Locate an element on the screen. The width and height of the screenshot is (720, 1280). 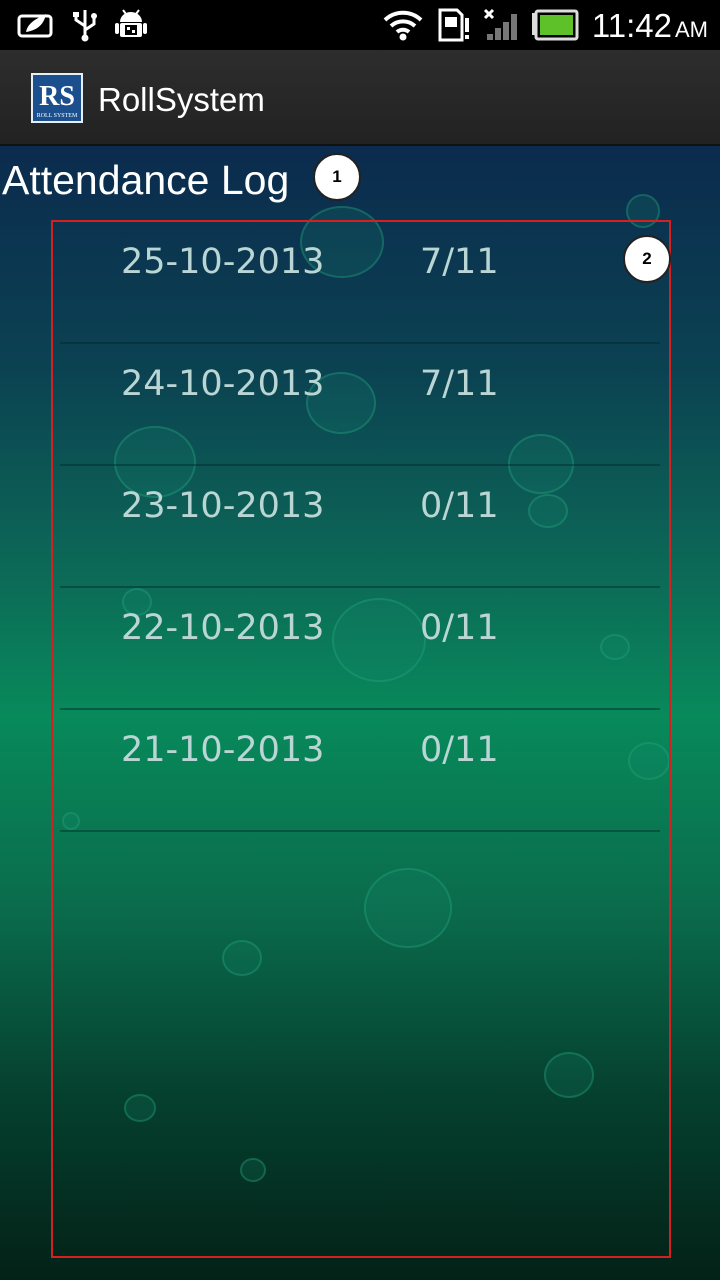
no-signal-icon is located at coordinates (500, 24).